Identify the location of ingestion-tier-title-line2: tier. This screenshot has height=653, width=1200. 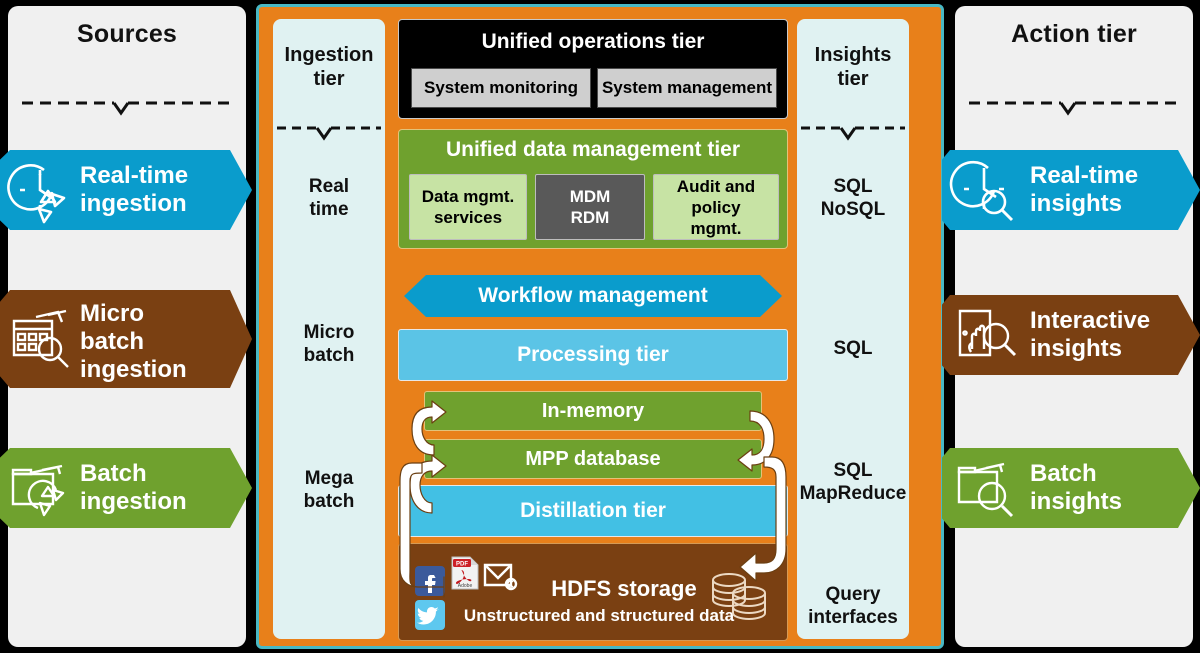
(329, 79).